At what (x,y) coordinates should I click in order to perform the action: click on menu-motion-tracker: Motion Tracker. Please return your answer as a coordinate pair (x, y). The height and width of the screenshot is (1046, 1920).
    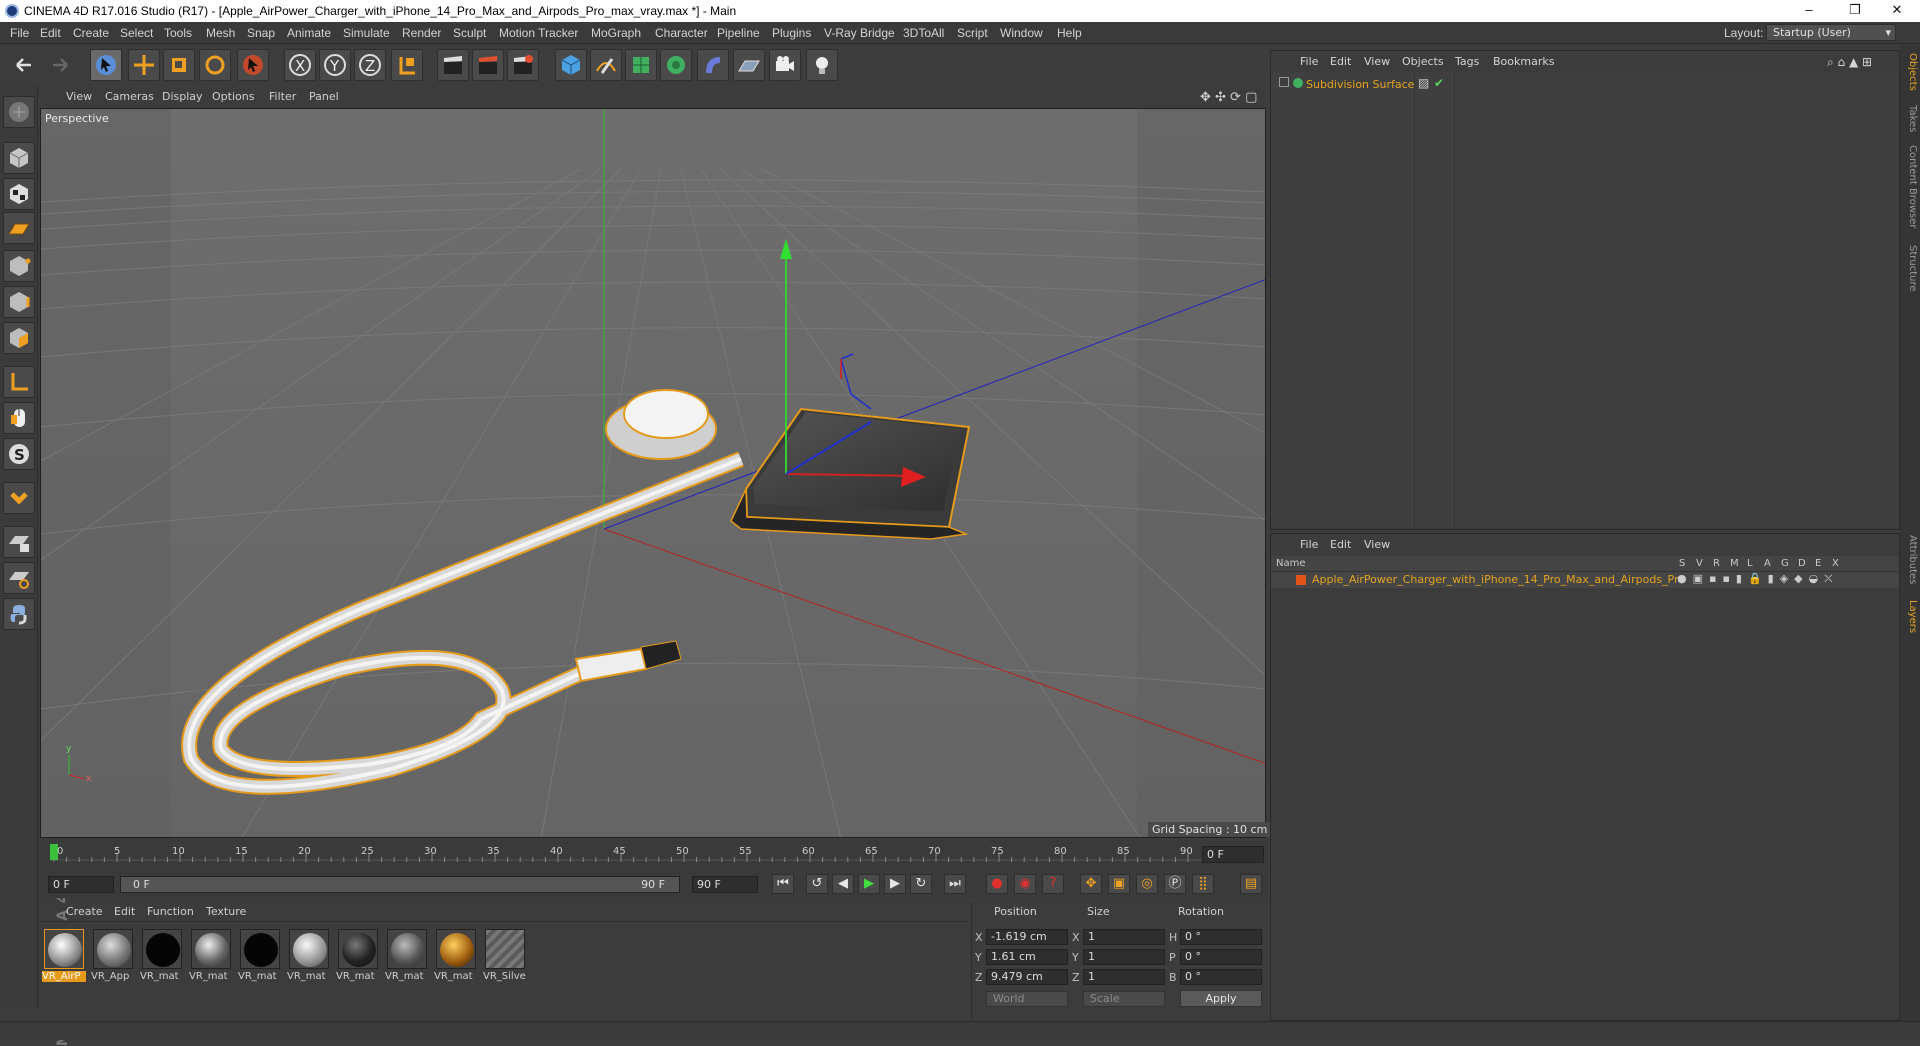
    Looking at the image, I should click on (538, 33).